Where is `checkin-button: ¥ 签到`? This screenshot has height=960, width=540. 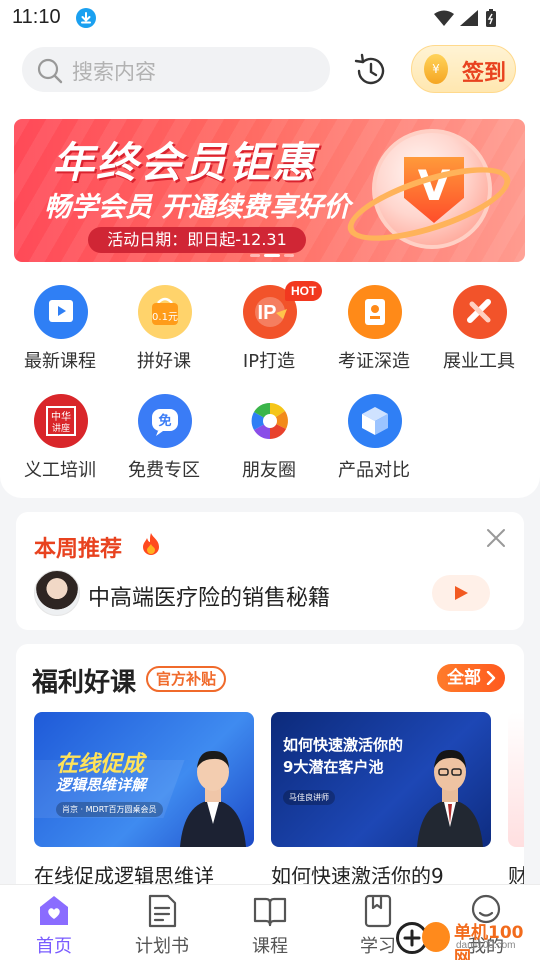 checkin-button: ¥ 签到 is located at coordinates (463, 69).